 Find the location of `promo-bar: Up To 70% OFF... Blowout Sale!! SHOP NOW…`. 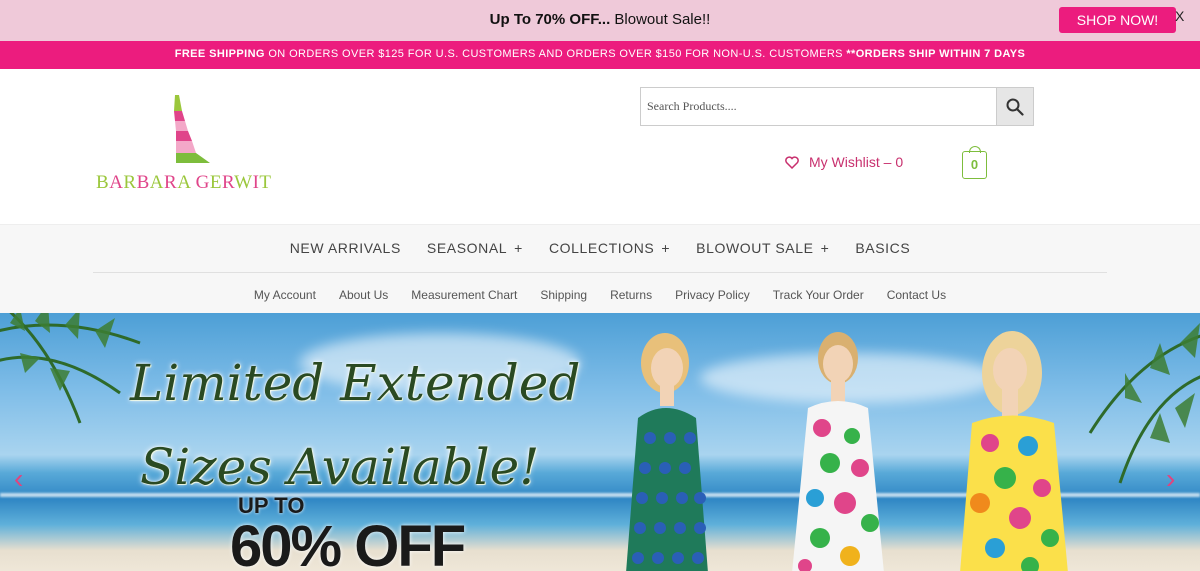

promo-bar: Up To 70% OFF... Blowout Sale!! SHOP NOW… is located at coordinates (600, 20).